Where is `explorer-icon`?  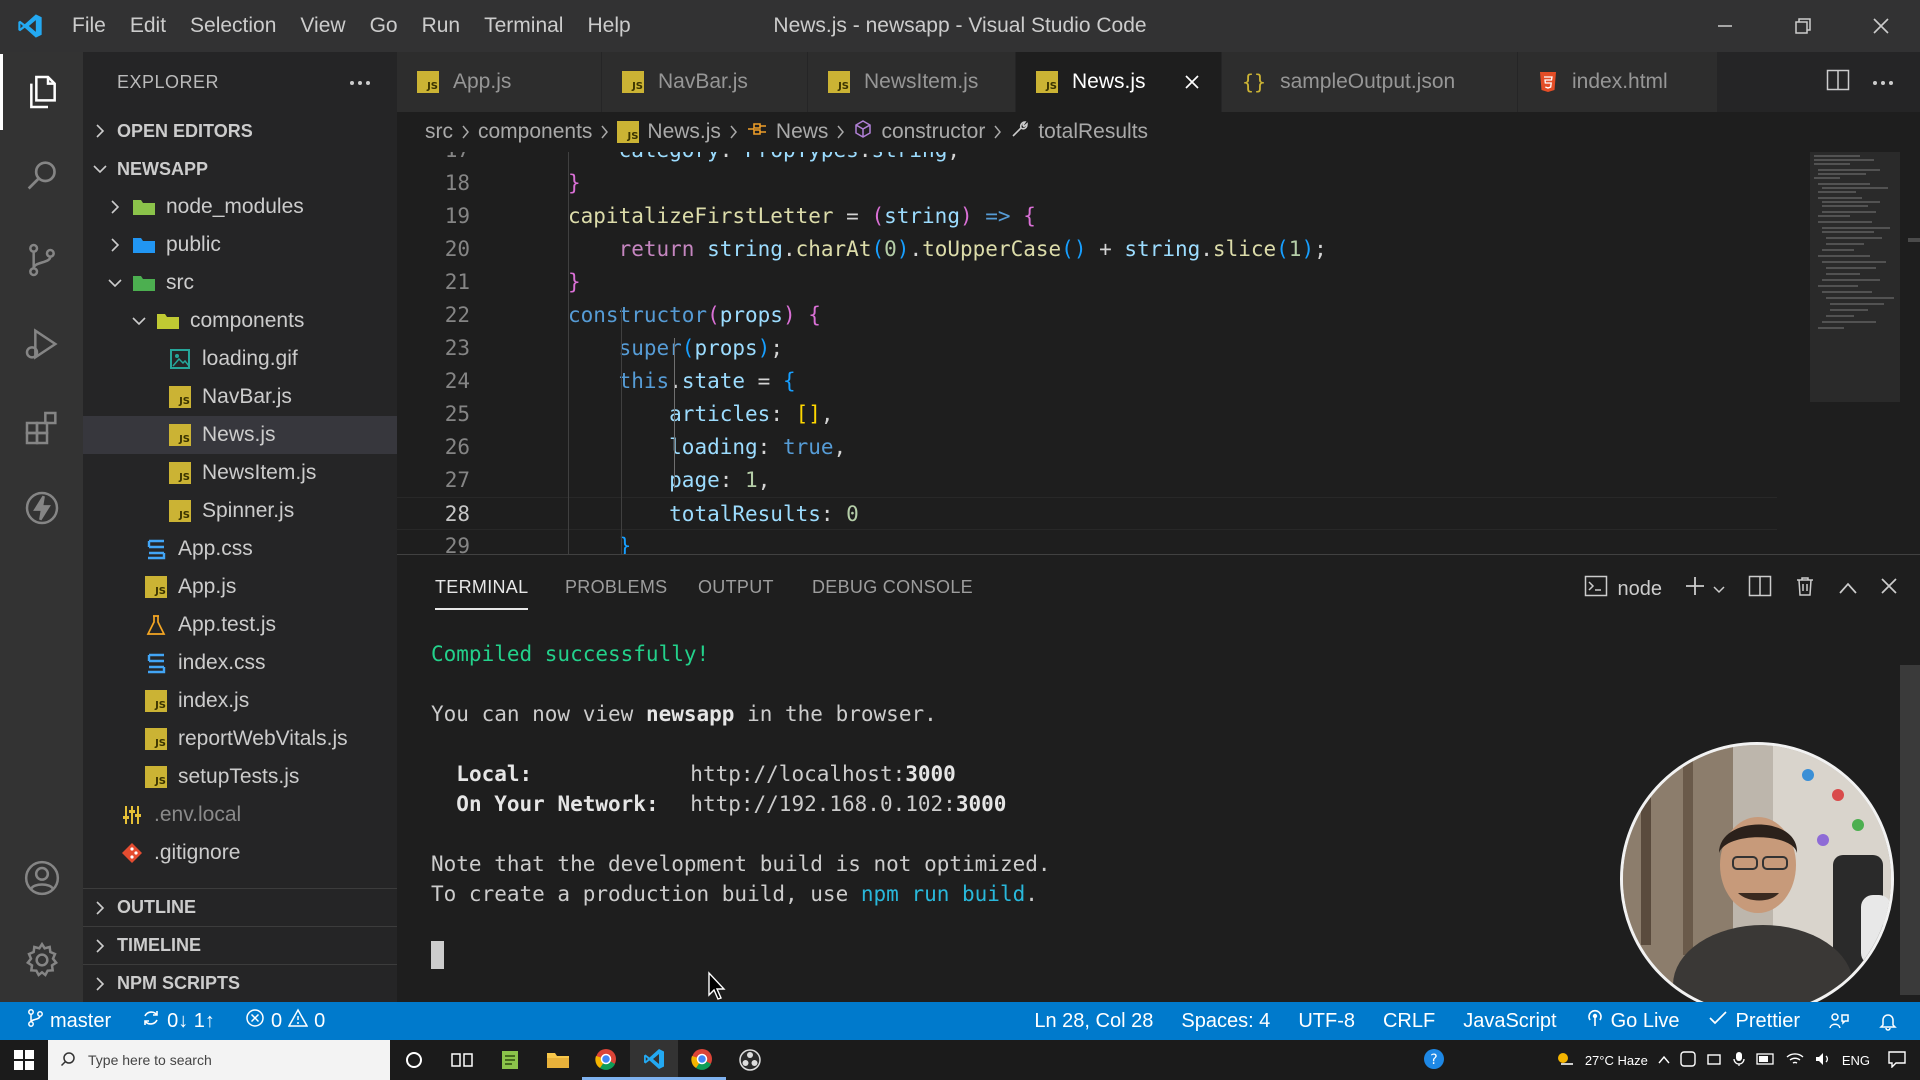 explorer-icon is located at coordinates (41, 92).